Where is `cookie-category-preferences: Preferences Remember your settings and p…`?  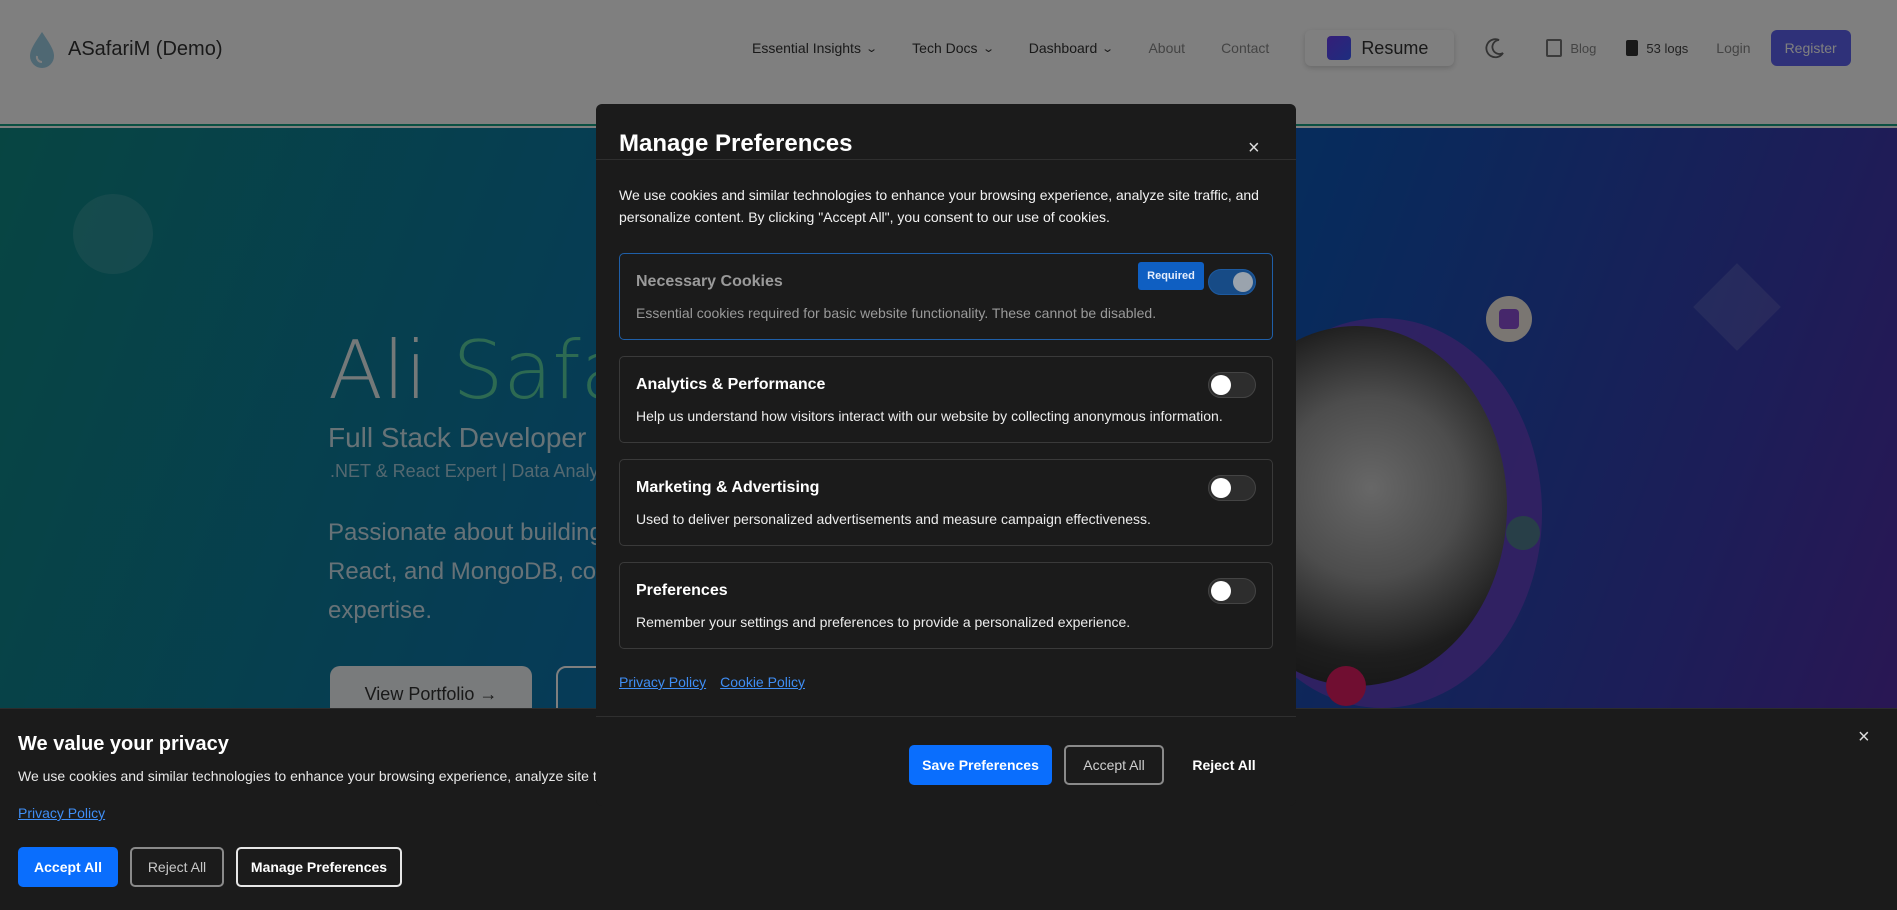 cookie-category-preferences: Preferences Remember your settings and p… is located at coordinates (946, 605).